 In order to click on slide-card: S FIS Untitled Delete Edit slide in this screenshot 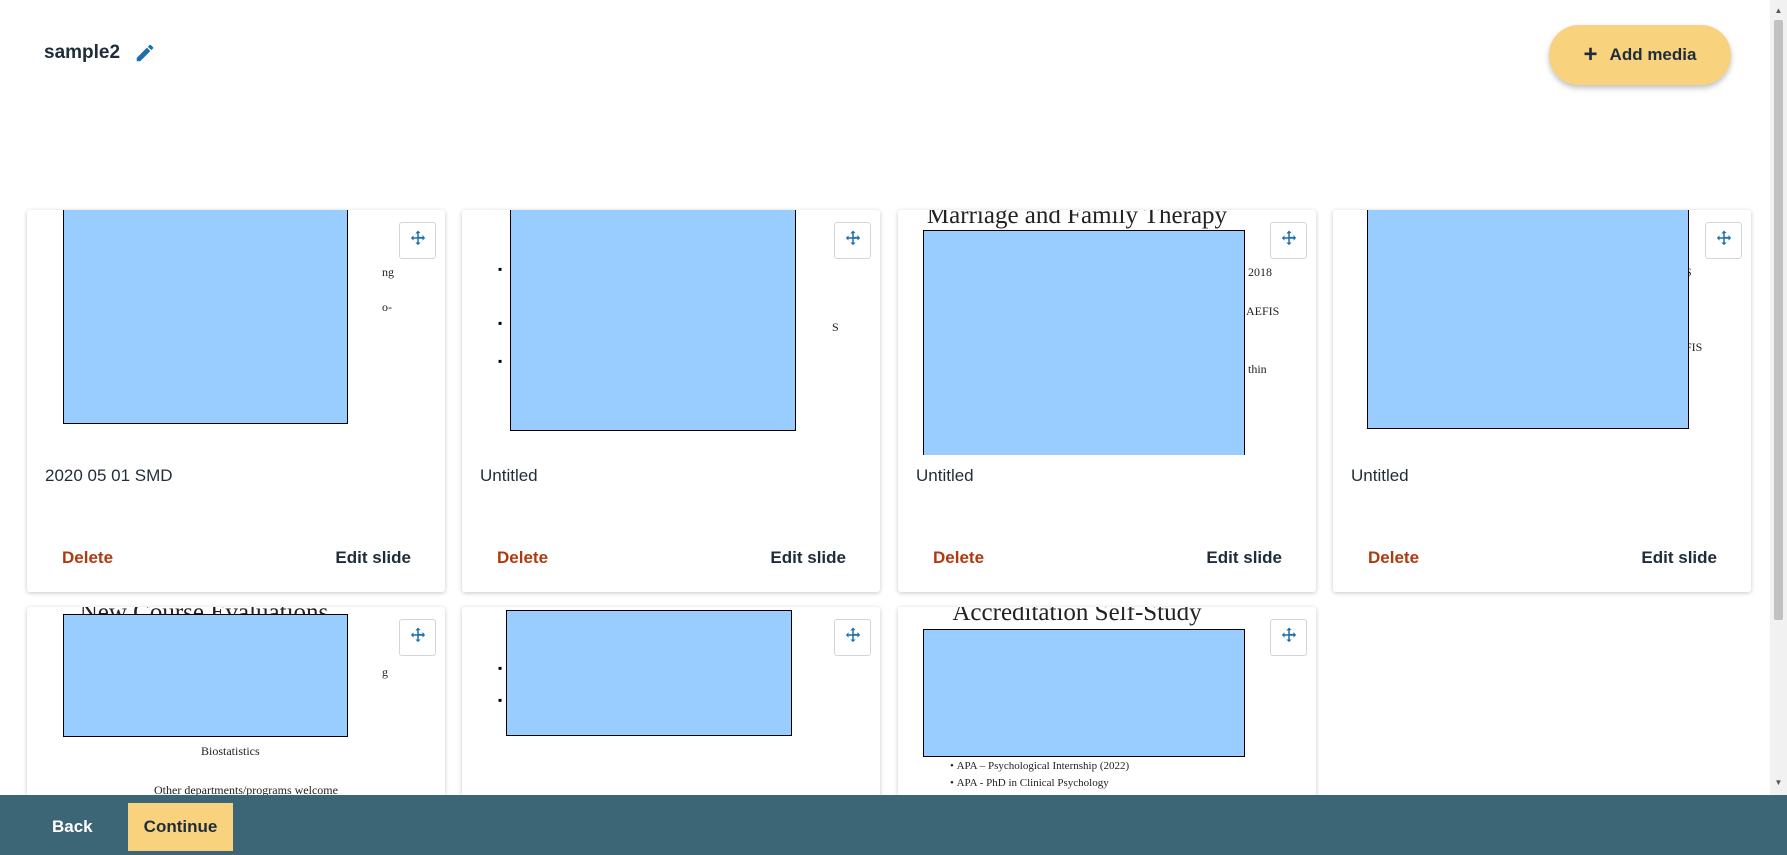, I will do `click(1542, 401)`.